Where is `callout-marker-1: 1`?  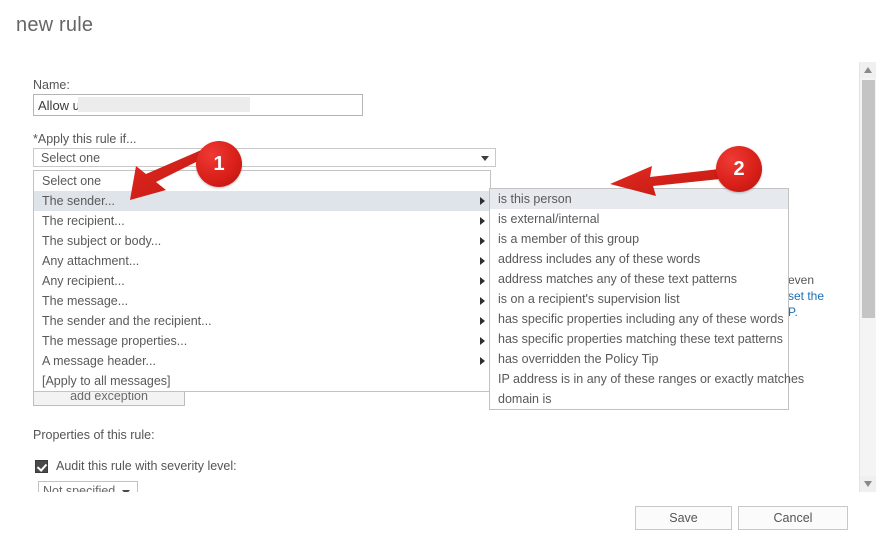 callout-marker-1: 1 is located at coordinates (219, 164).